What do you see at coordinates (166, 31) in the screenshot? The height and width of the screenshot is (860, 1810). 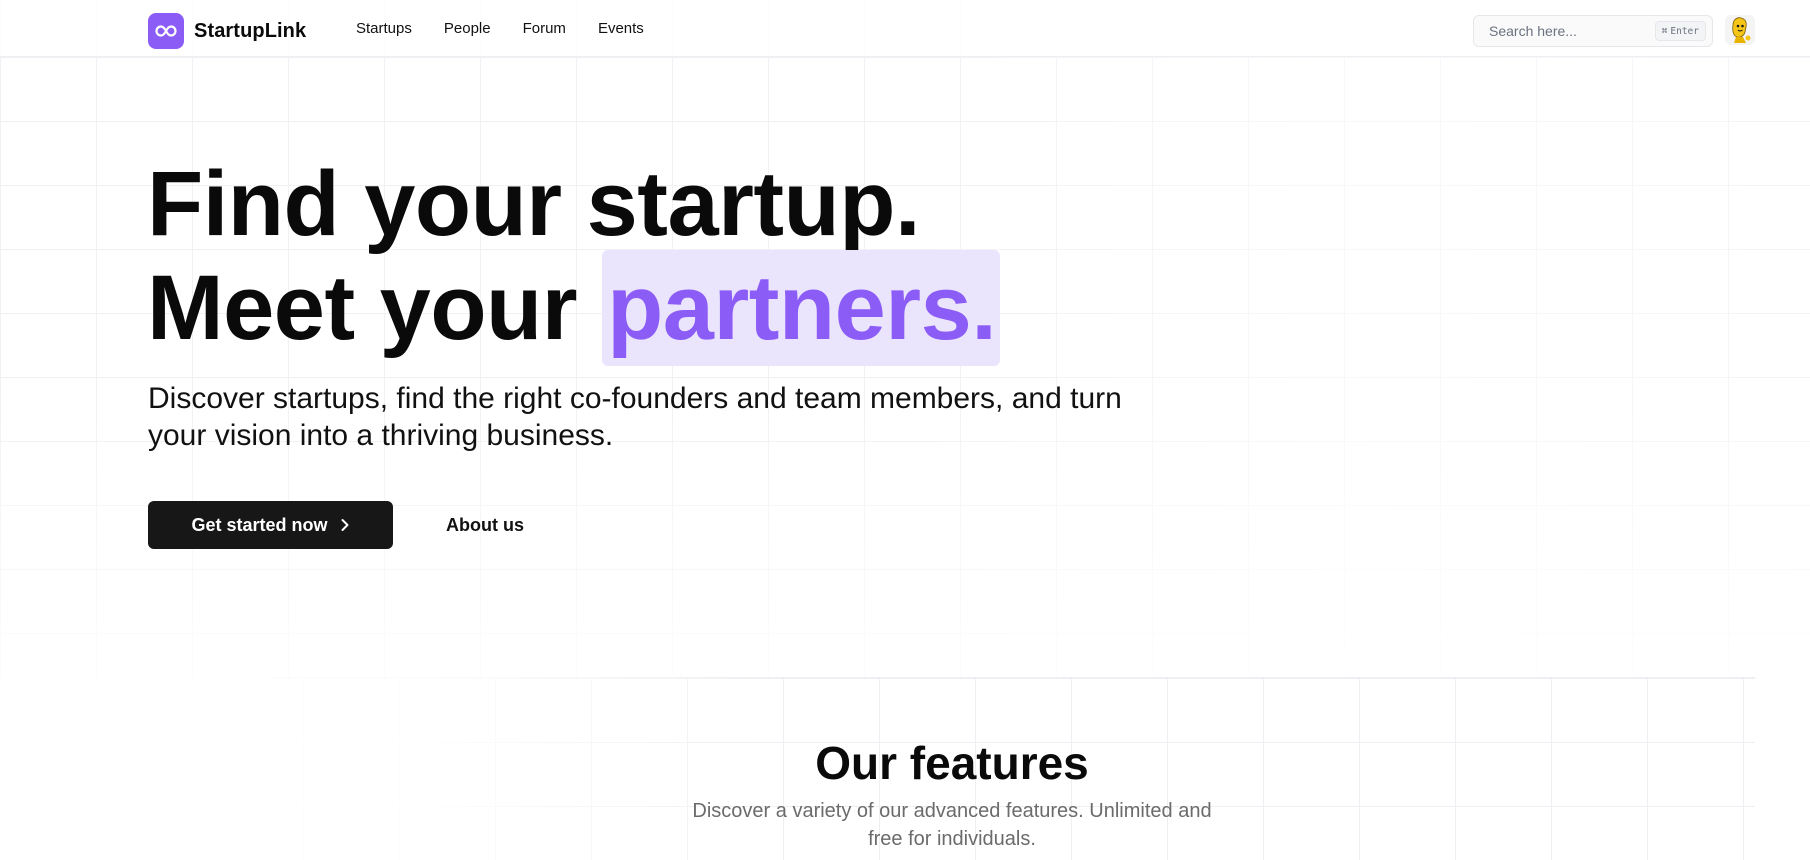 I see `infinity-icon` at bounding box center [166, 31].